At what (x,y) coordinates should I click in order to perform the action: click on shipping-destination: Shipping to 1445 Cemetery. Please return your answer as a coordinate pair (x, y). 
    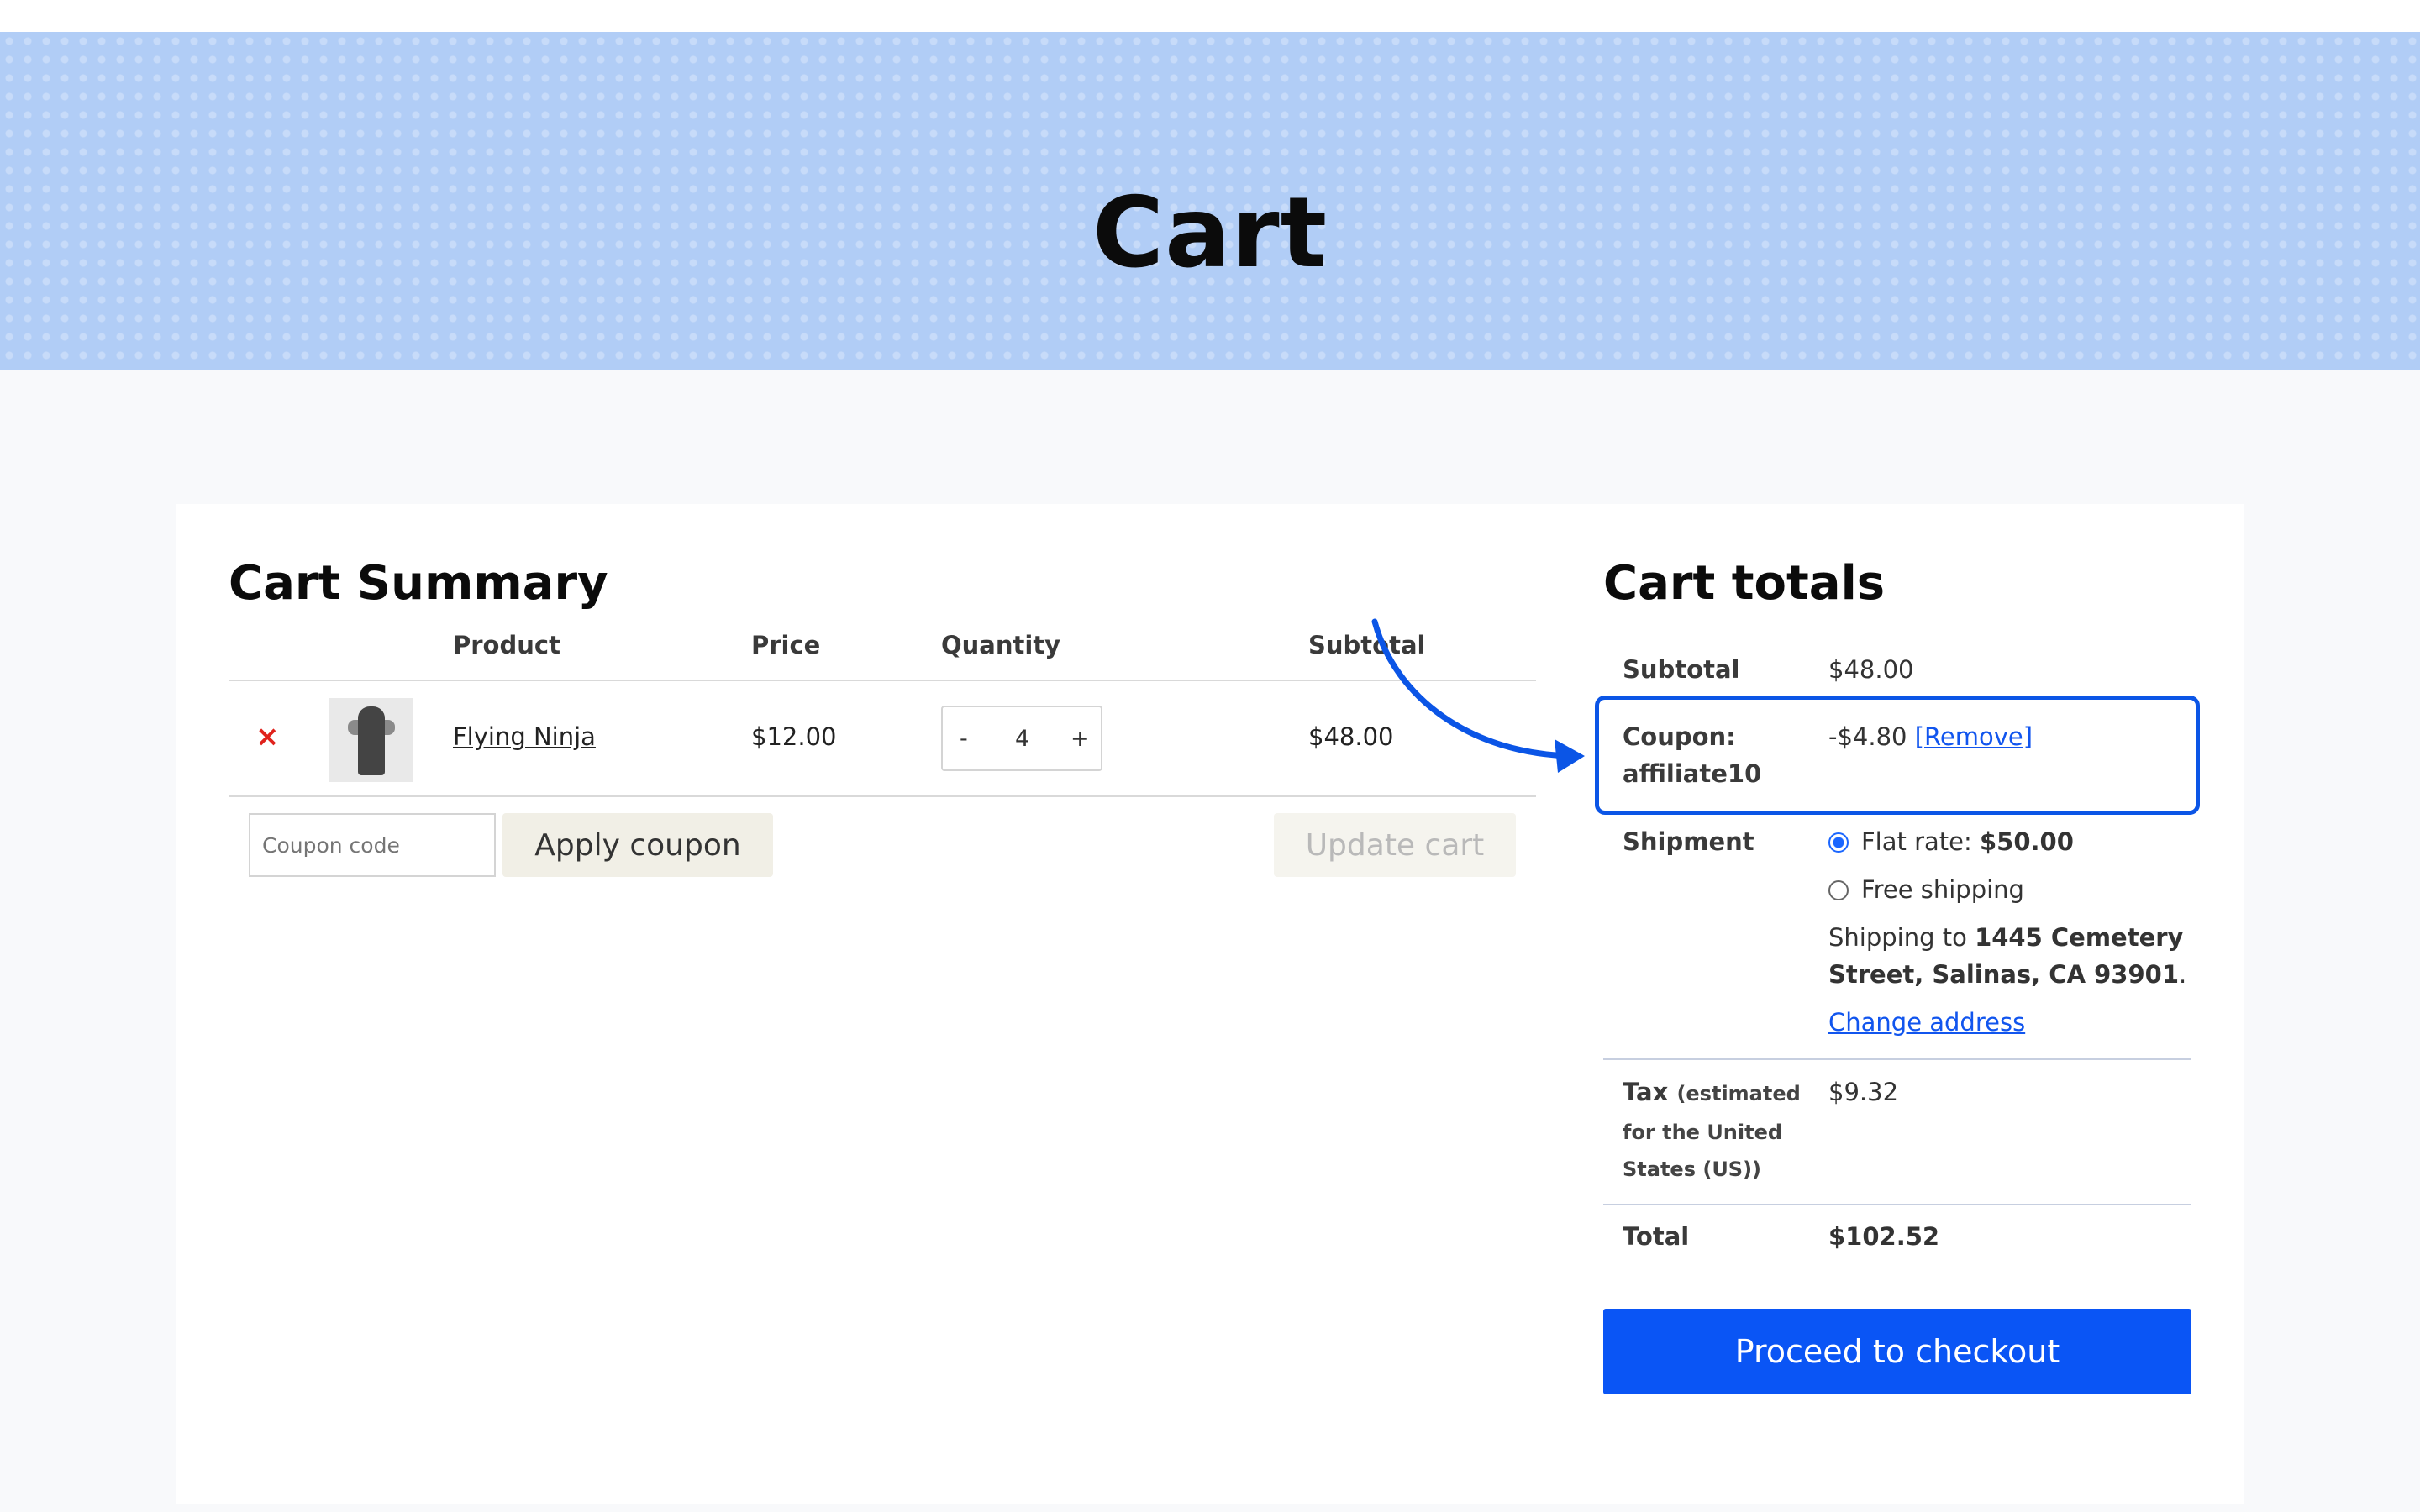
    Looking at the image, I should click on (2005, 937).